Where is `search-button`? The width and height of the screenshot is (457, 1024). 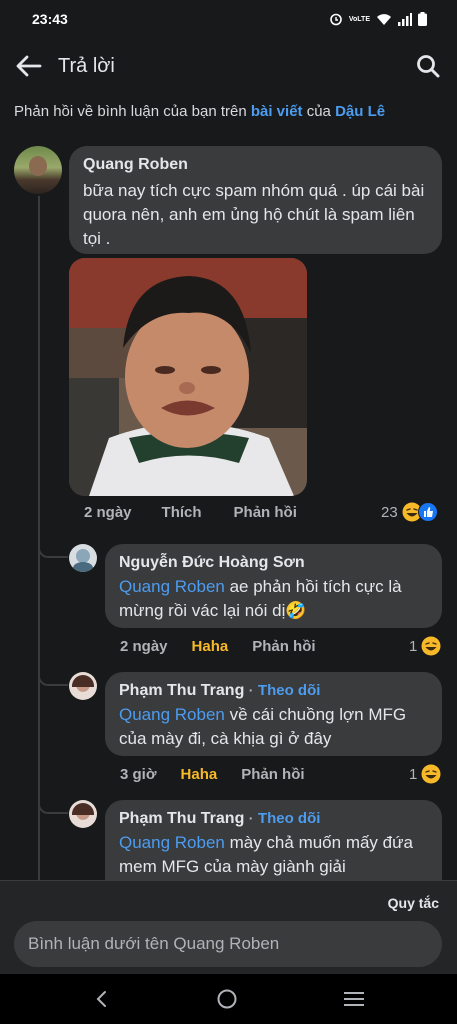 search-button is located at coordinates (428, 66).